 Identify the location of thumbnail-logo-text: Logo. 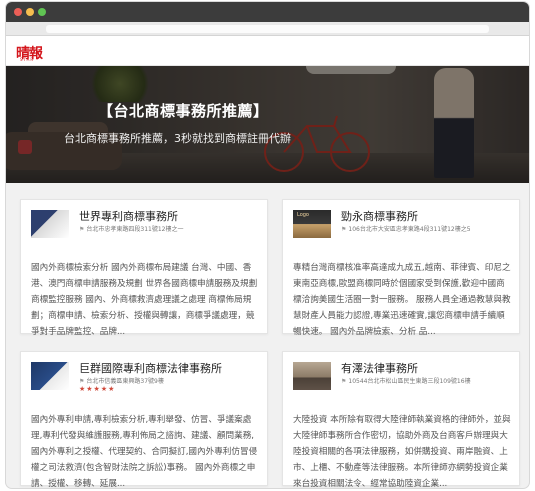
(303, 215).